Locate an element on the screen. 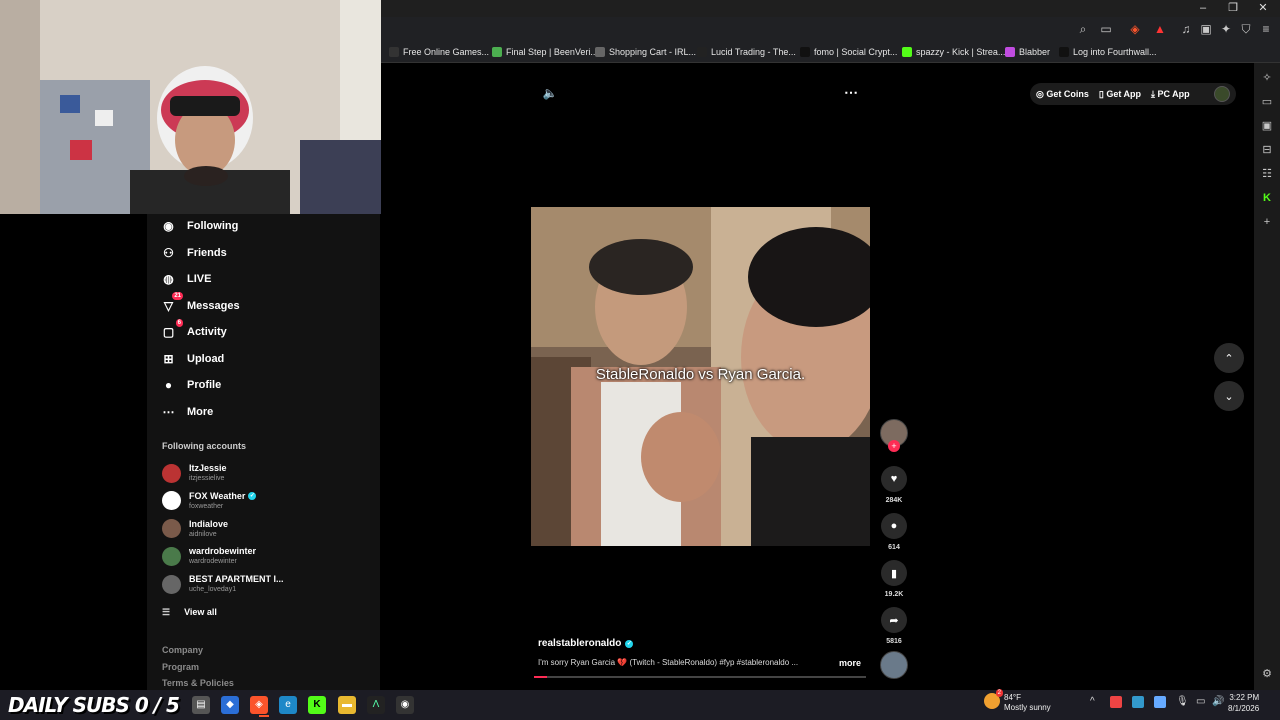 The height and width of the screenshot is (720, 1280). sidebar-item-messages: ▽ 21 Messages is located at coordinates (200, 304).